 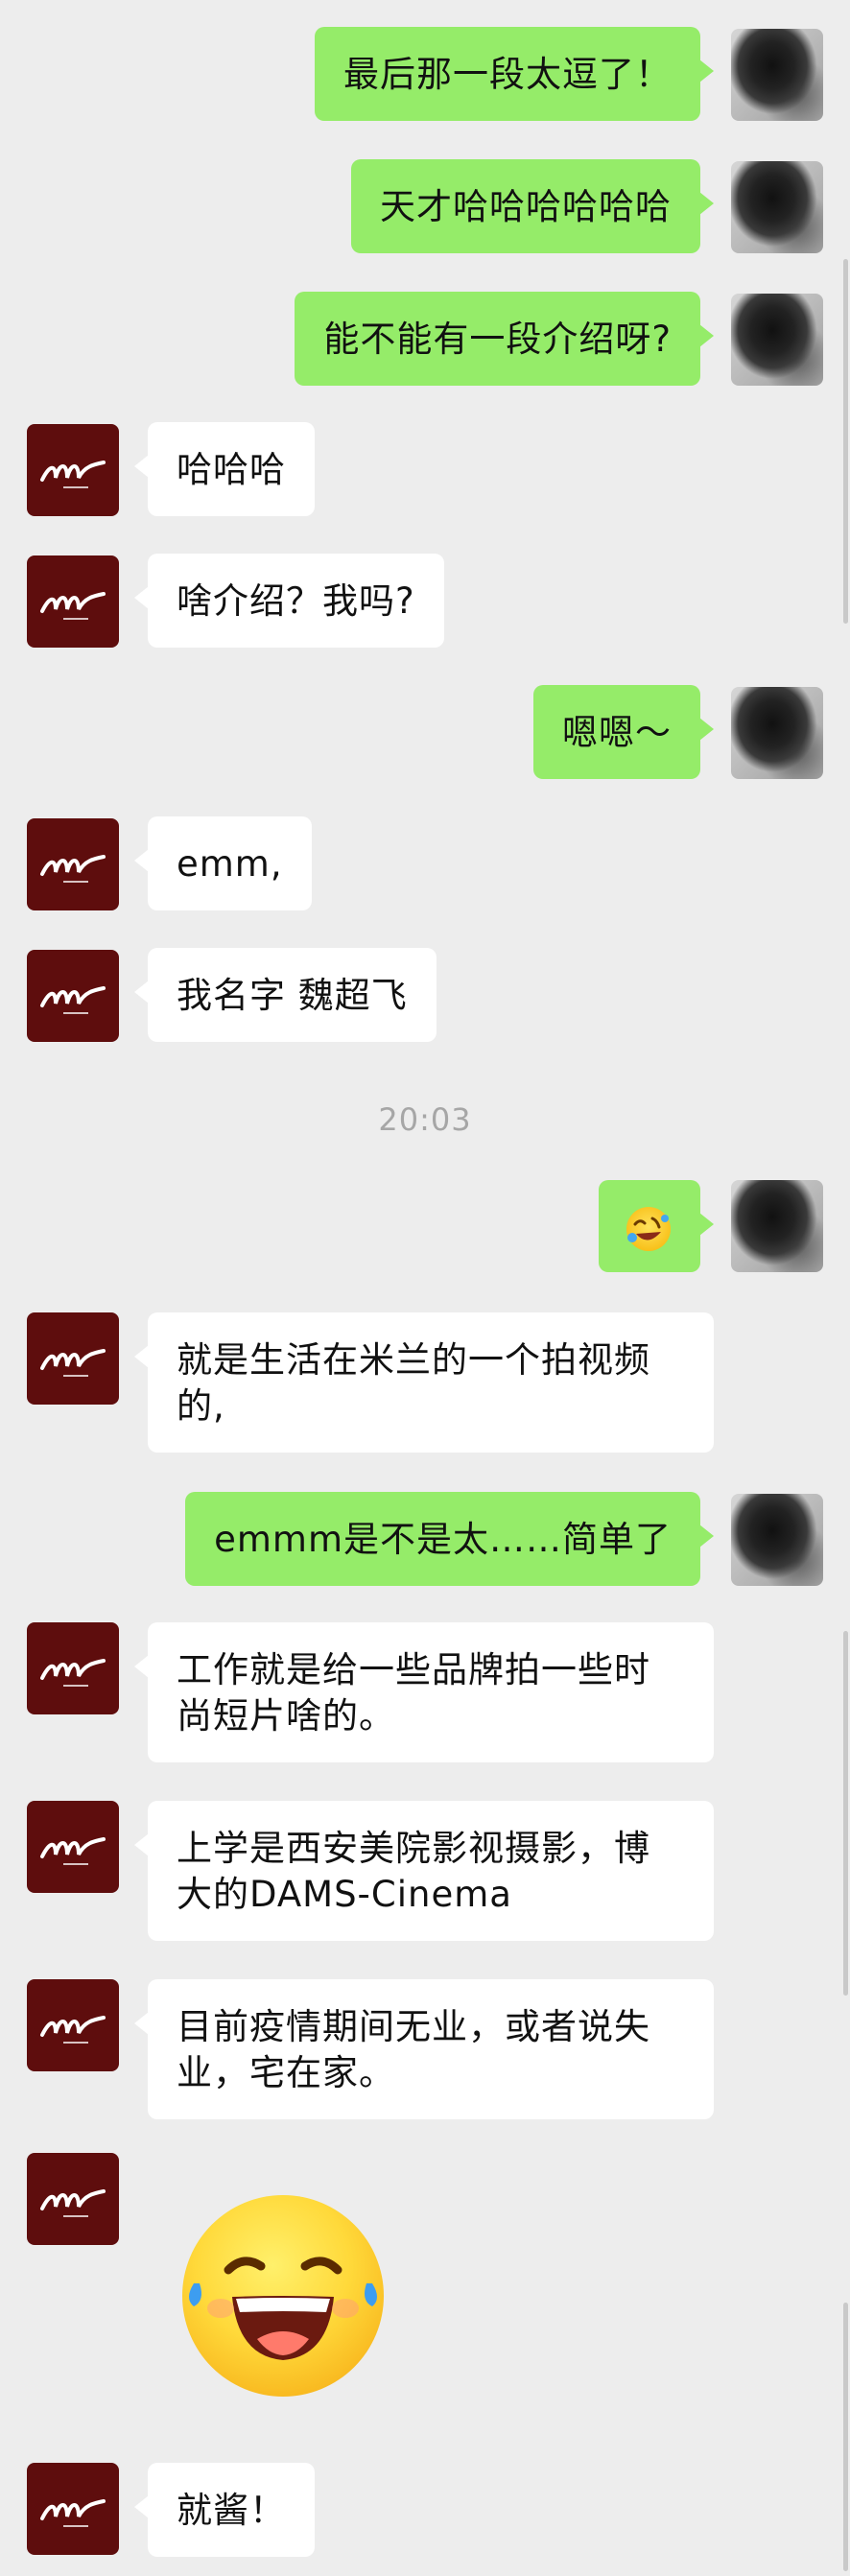 I want to click on rofl-emoji-icon, so click(x=648, y=1229).